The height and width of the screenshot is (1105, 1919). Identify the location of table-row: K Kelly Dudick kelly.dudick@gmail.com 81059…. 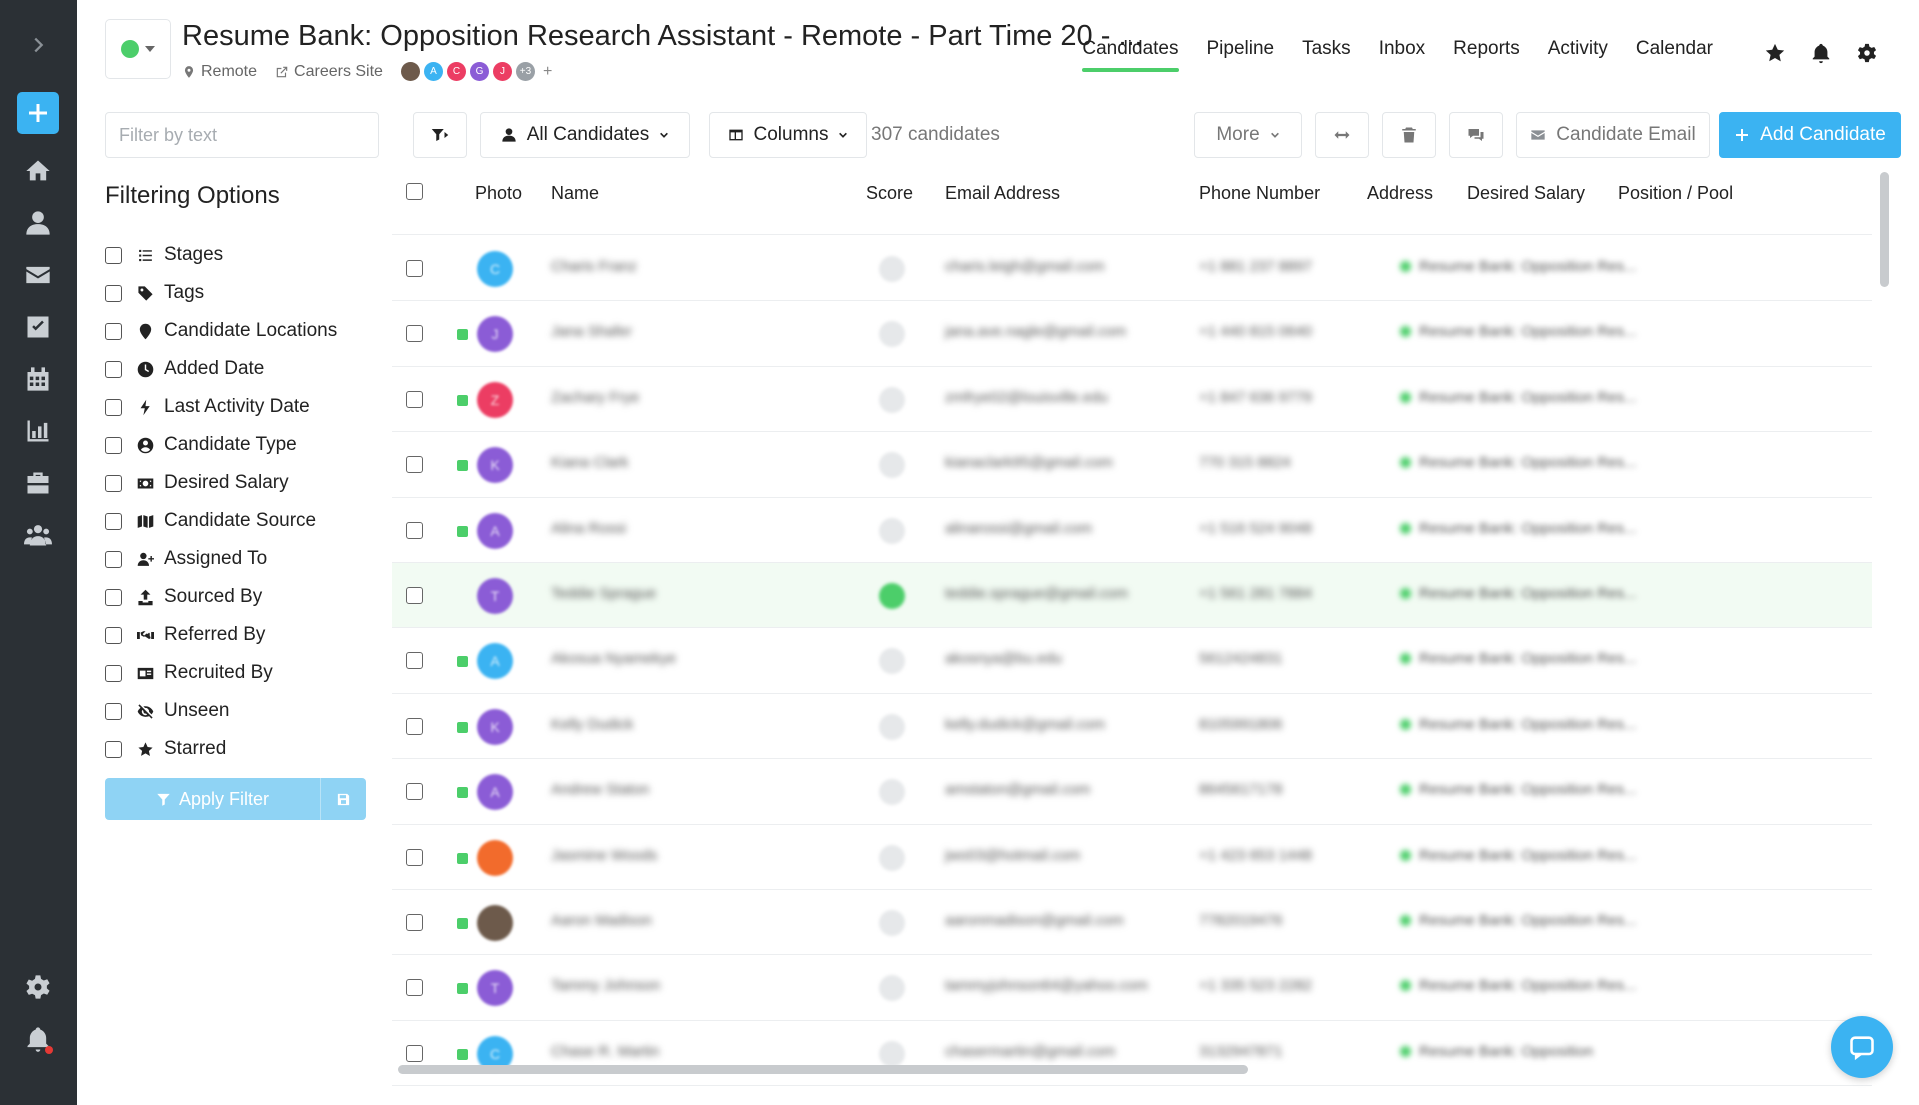
(1132, 727).